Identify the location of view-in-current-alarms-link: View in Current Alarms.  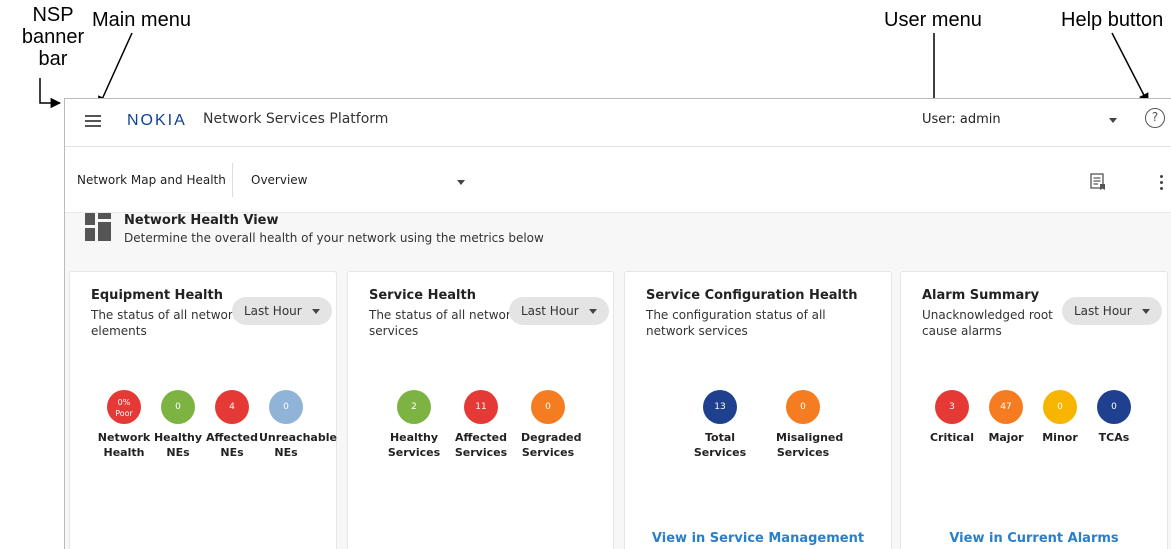
(1034, 538).